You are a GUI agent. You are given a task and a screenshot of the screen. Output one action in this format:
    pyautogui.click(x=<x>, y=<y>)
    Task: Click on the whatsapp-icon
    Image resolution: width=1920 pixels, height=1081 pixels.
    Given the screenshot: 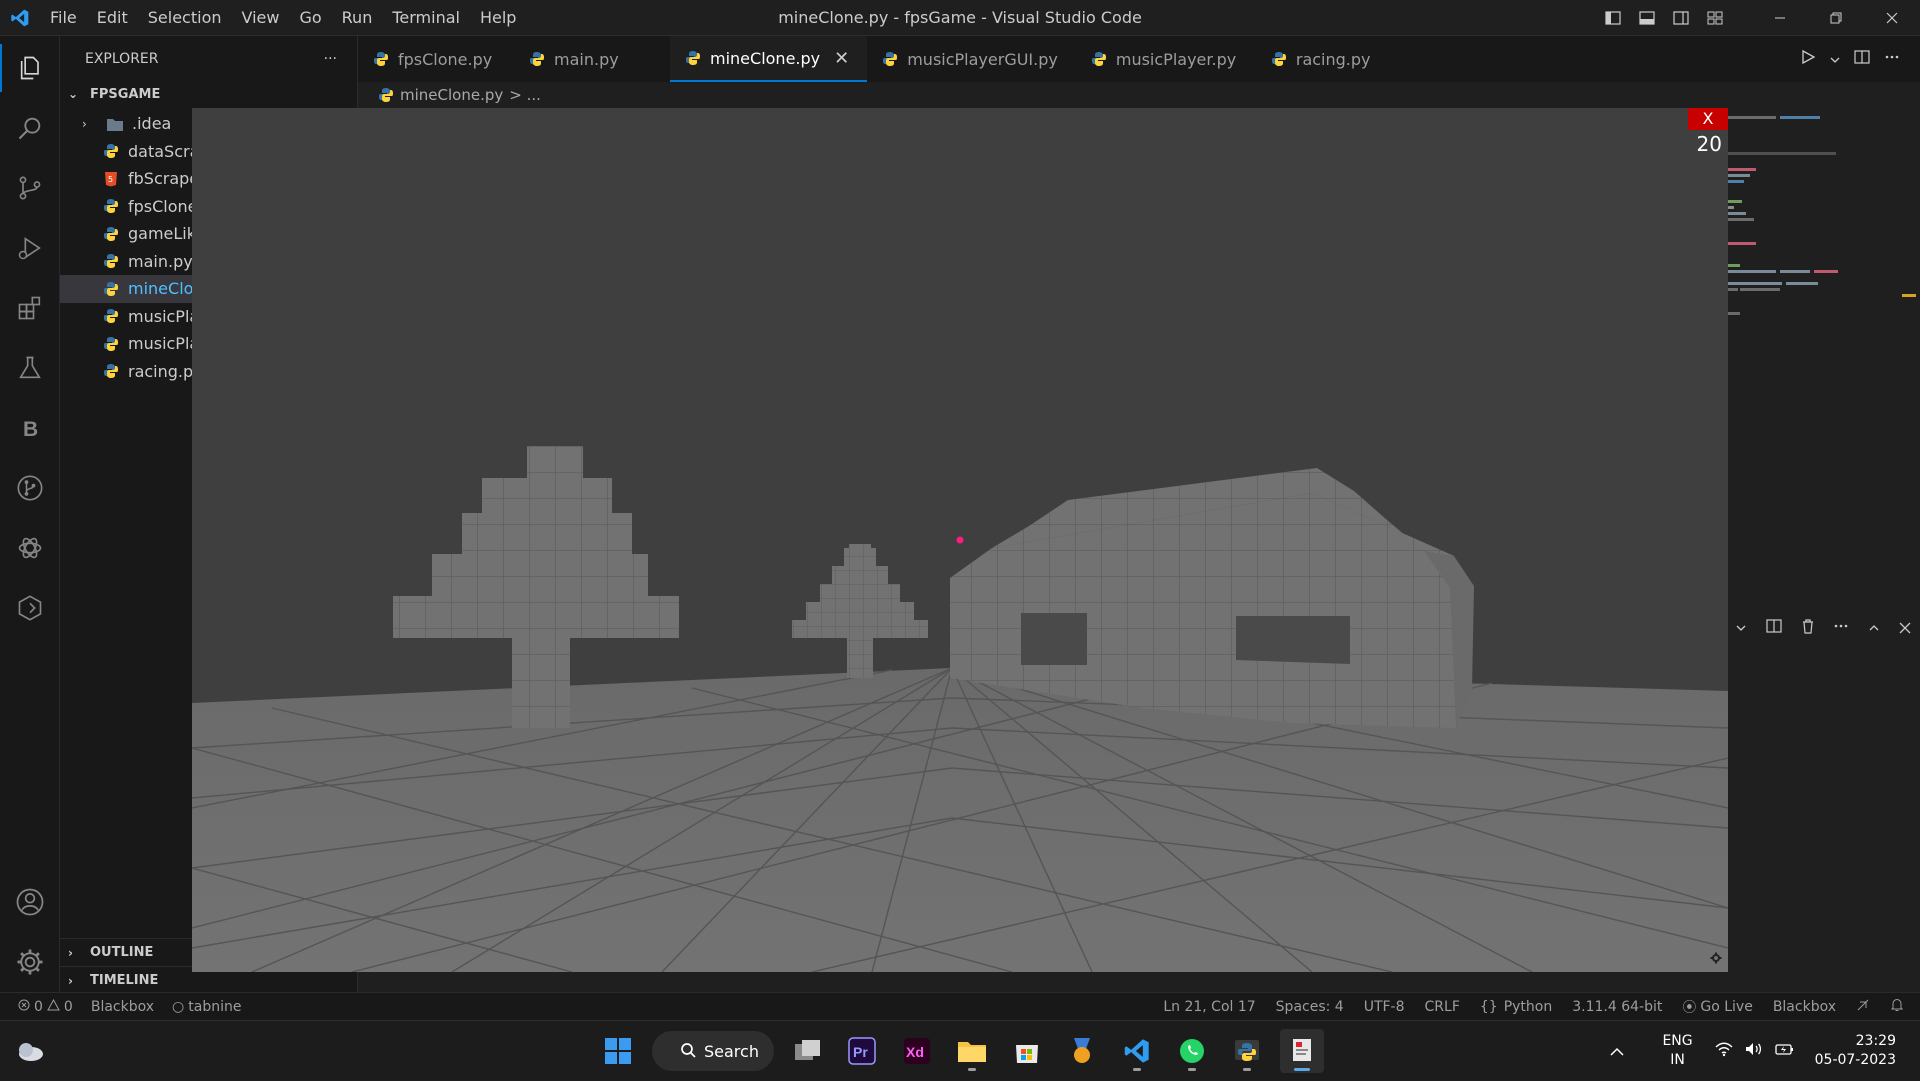 What is the action you would take?
    pyautogui.click(x=1192, y=1051)
    